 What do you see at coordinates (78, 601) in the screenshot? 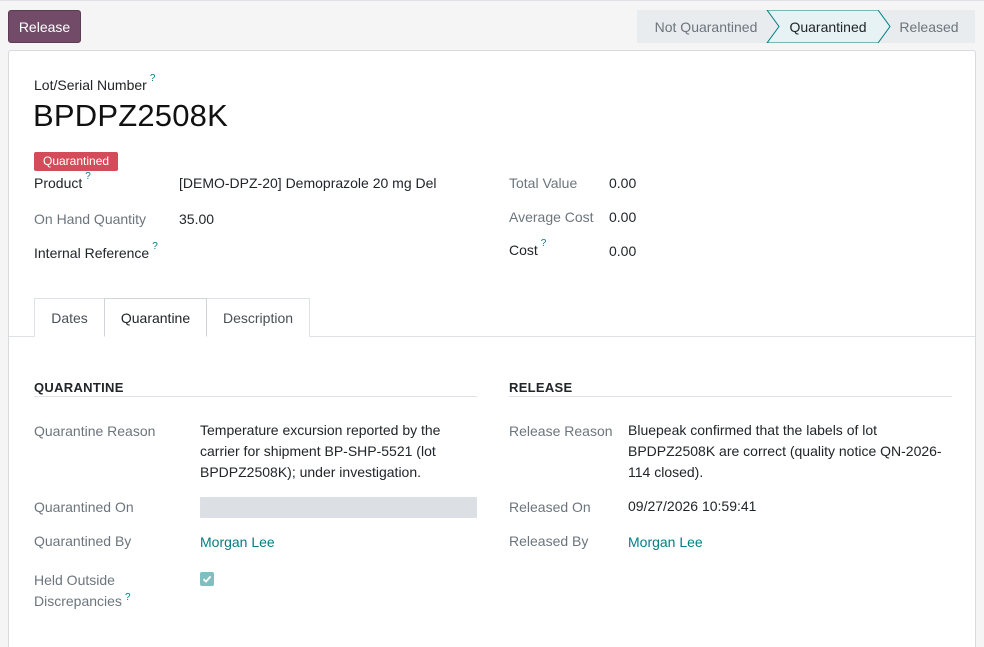
I see `held-outside-label-text: Discrepancies` at bounding box center [78, 601].